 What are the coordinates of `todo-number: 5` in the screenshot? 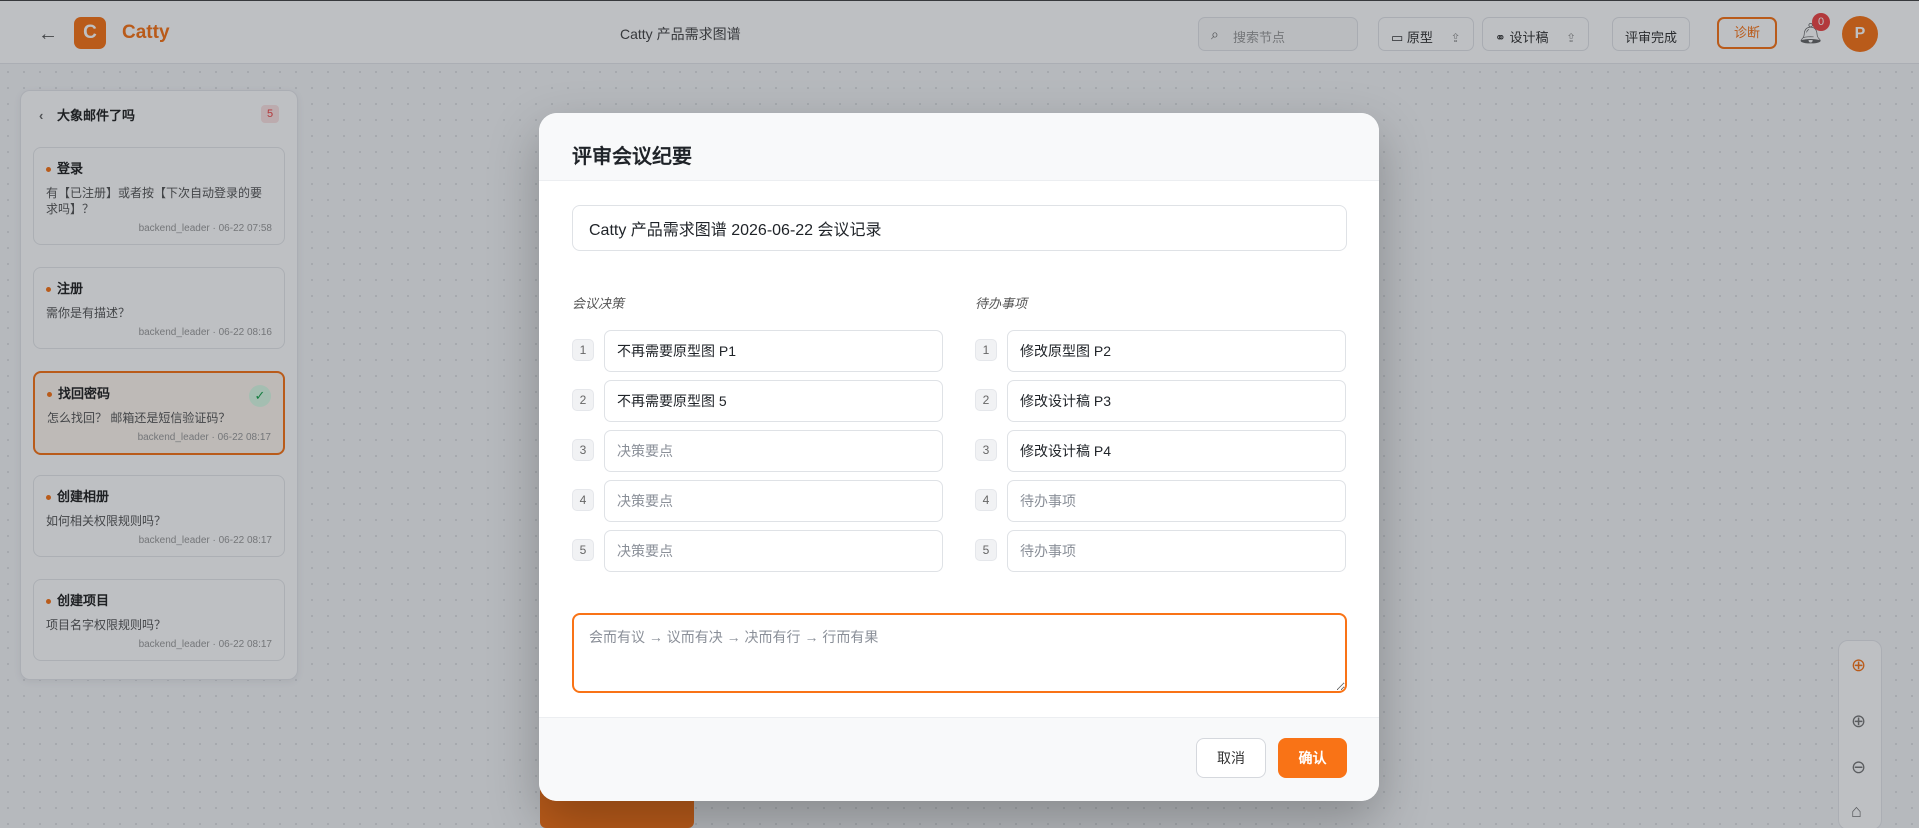 It's located at (986, 550).